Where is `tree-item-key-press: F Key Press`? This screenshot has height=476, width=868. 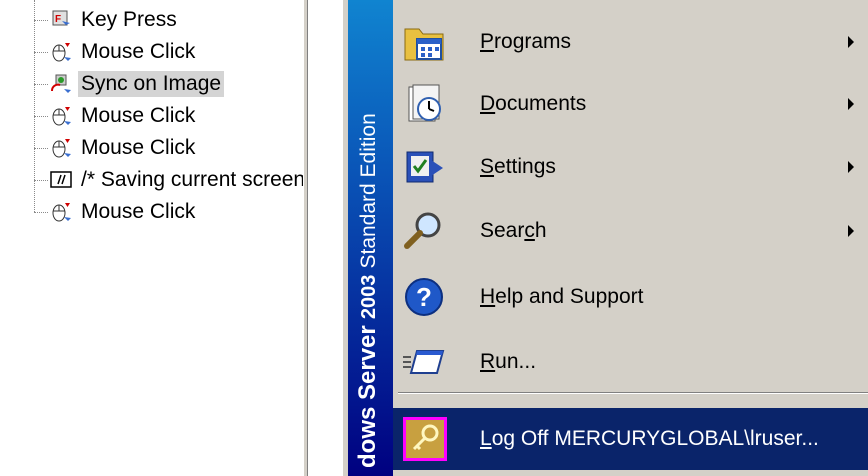 tree-item-key-press: F Key Press is located at coordinates (107, 20).